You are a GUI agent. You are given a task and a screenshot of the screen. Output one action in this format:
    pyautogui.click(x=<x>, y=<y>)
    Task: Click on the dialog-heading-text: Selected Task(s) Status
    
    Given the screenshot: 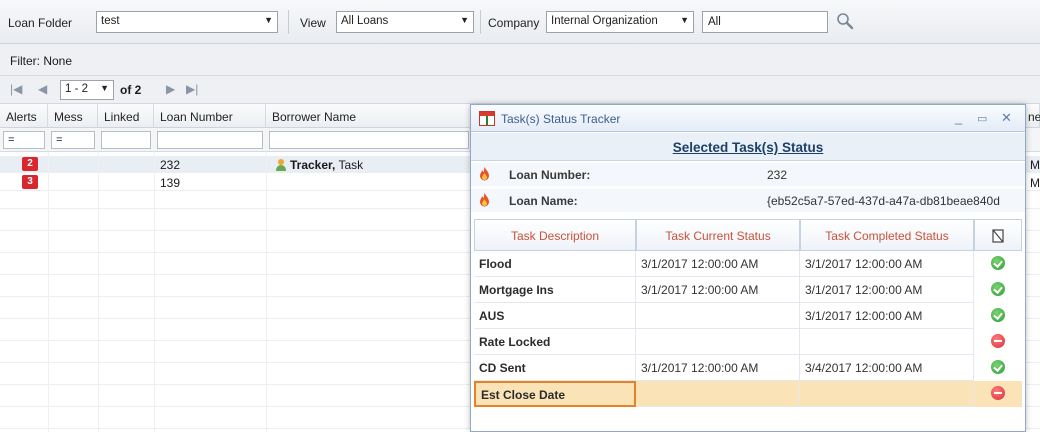 What is the action you would take?
    pyautogui.click(x=748, y=147)
    